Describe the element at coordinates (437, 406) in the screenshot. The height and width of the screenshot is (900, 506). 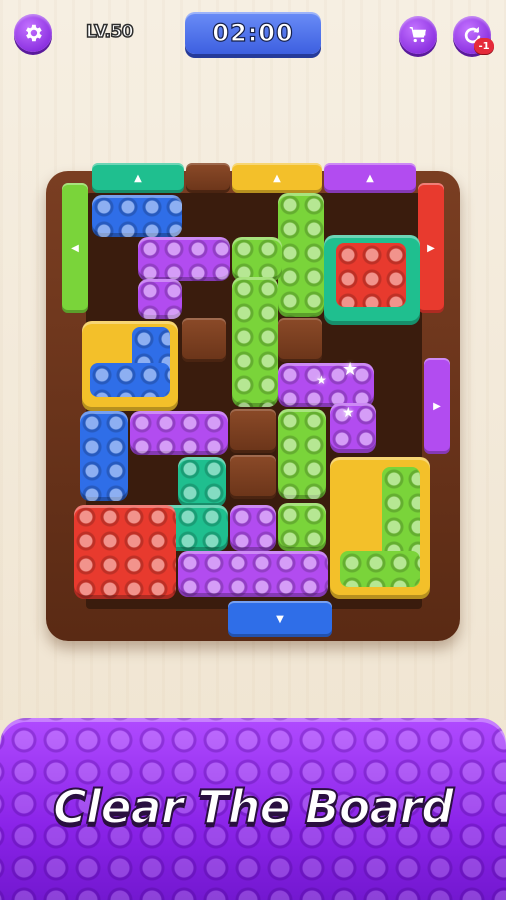
I see `exit-gate-right-purple: ▶` at that location.